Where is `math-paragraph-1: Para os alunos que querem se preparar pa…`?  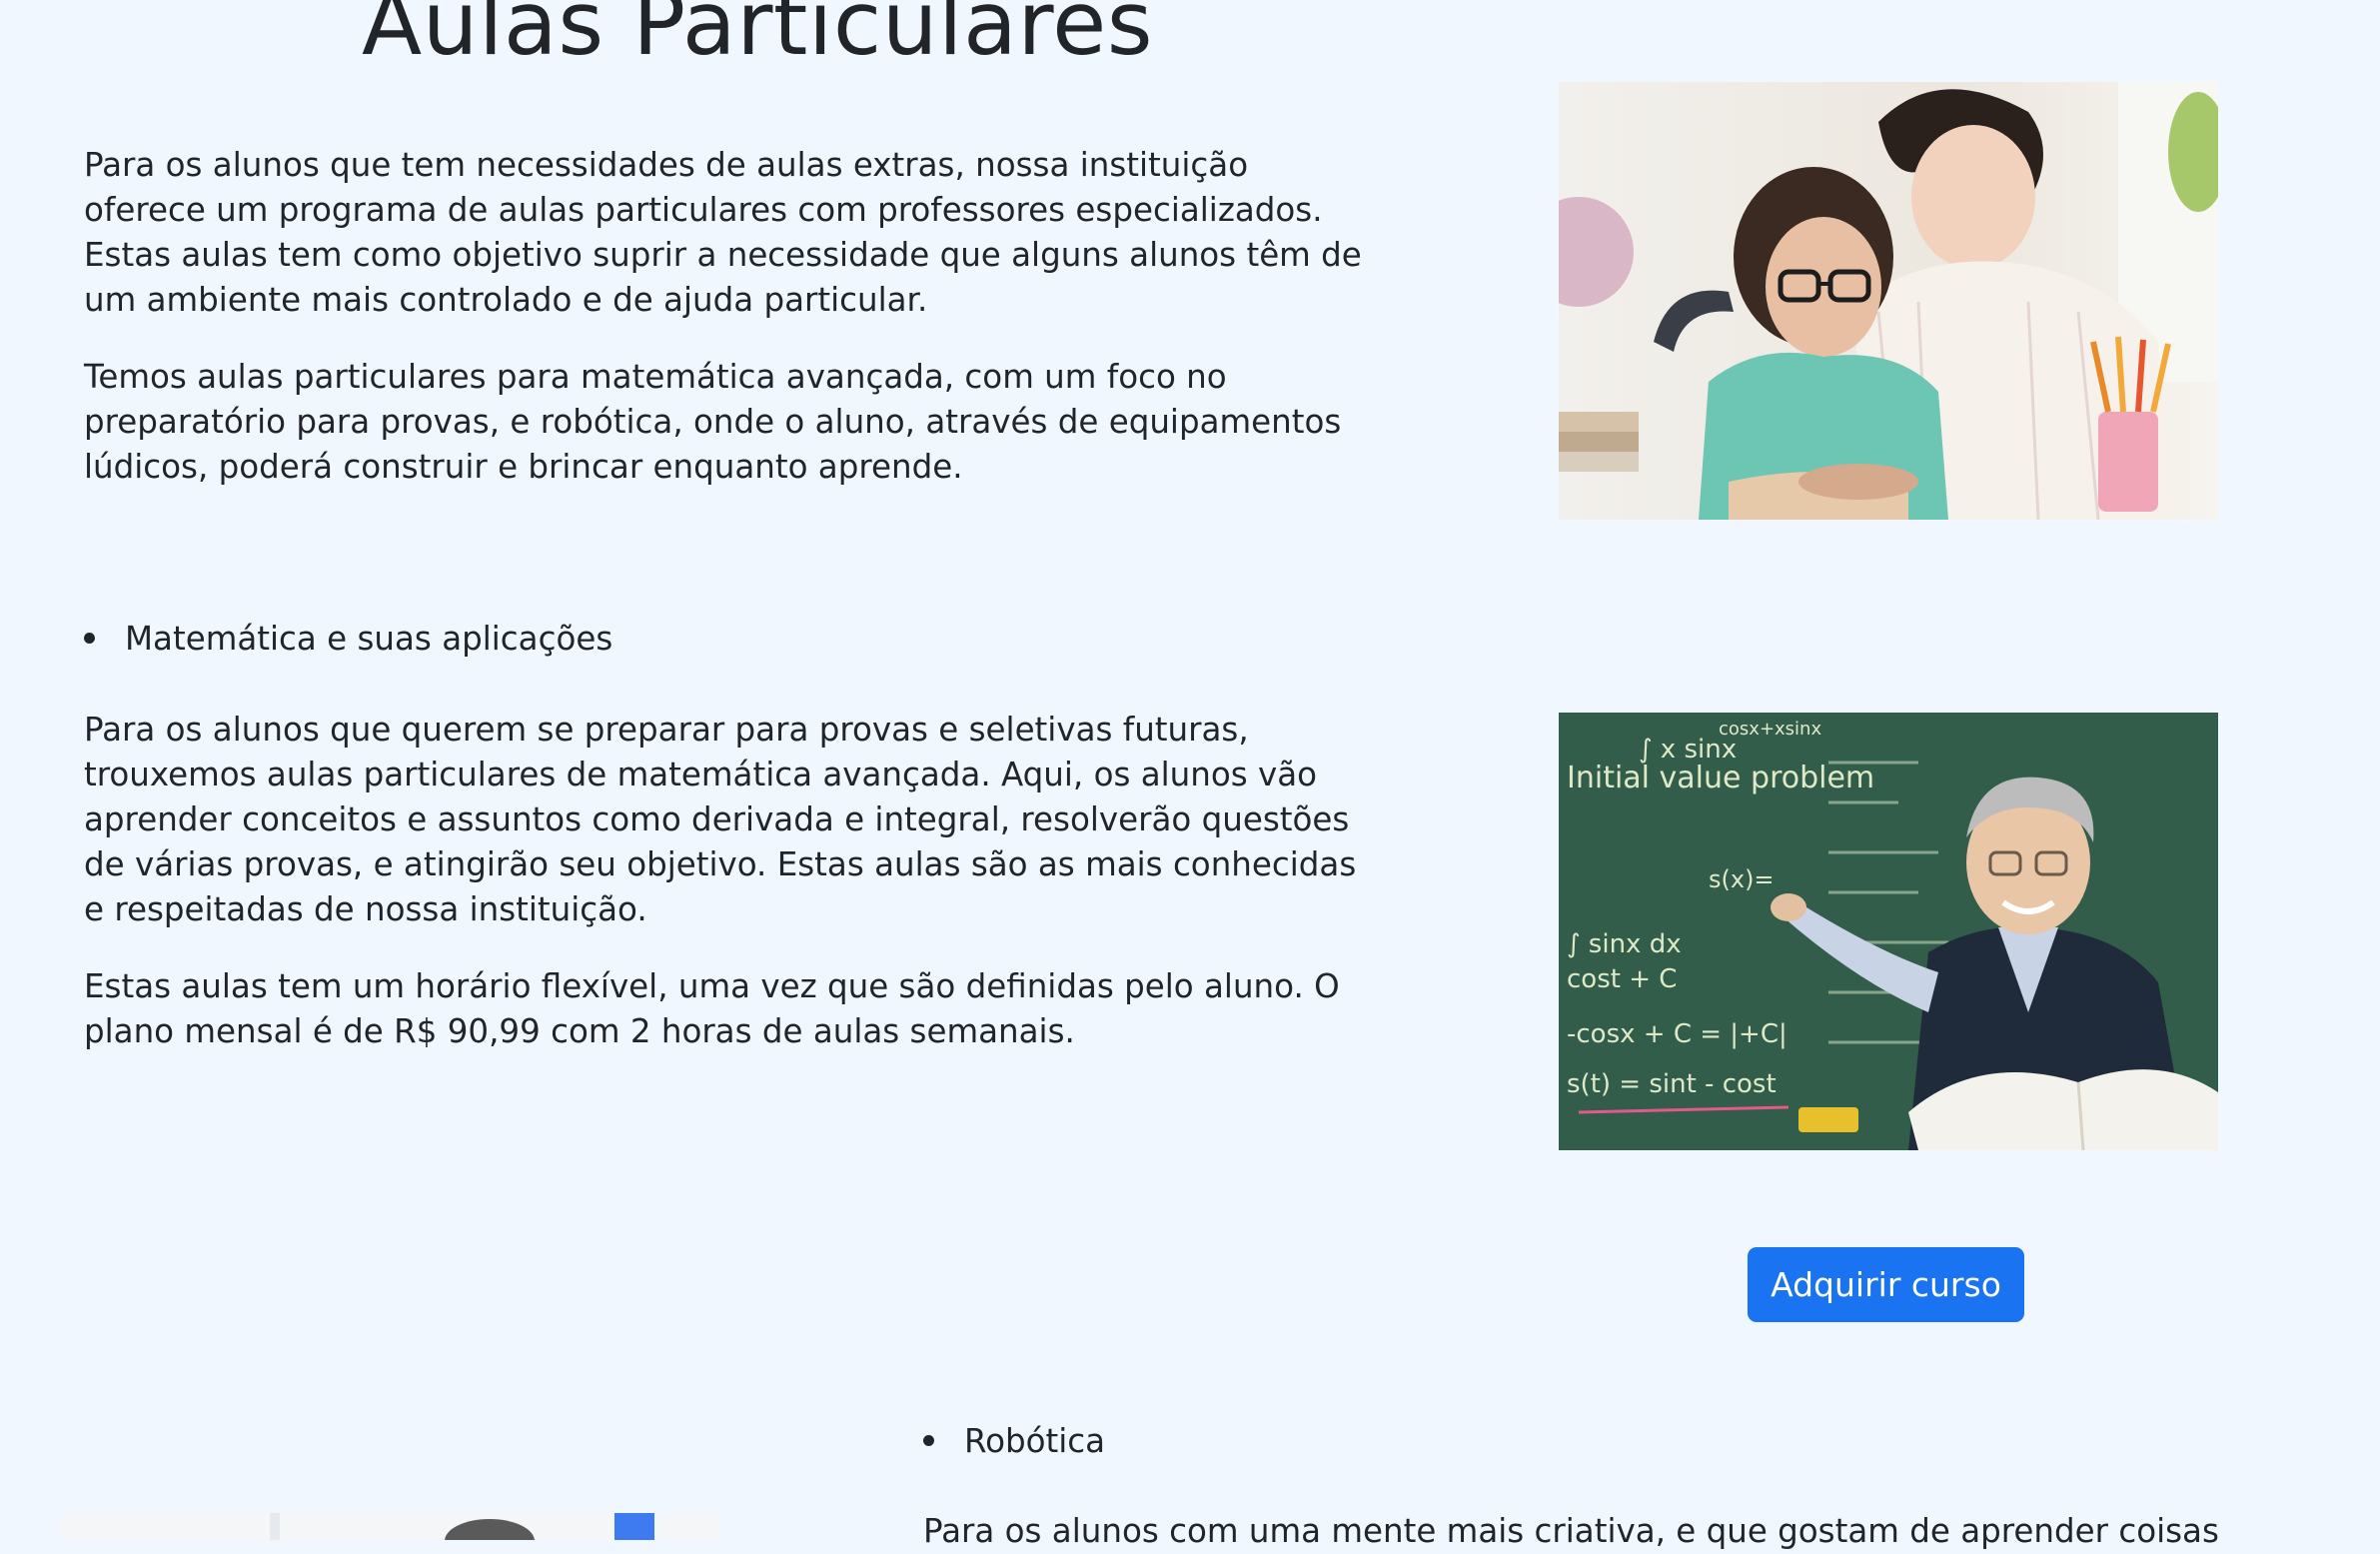 math-paragraph-1: Para os alunos que querem se preparar pa… is located at coordinates (721, 819).